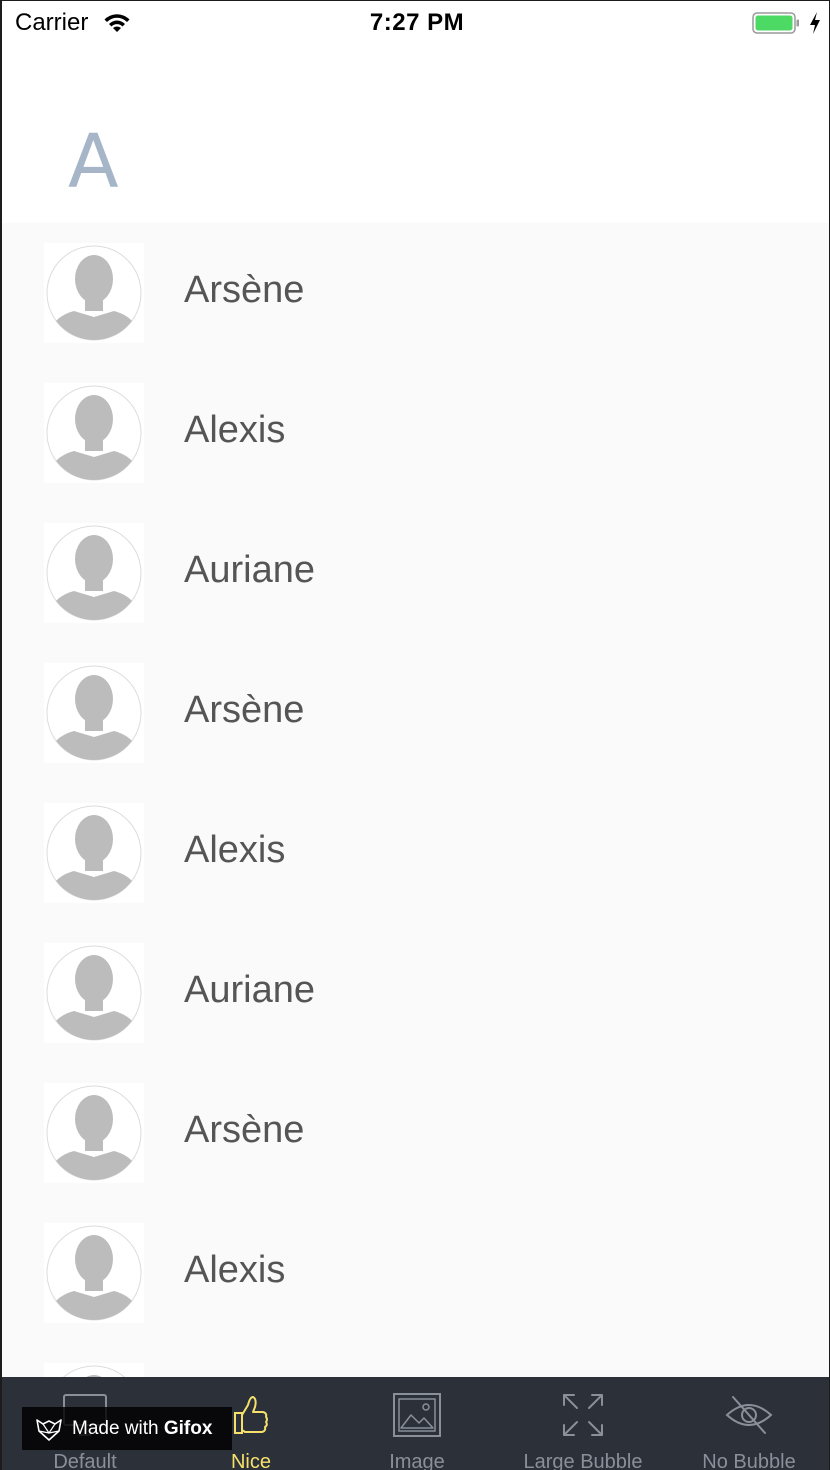 This screenshot has height=1470, width=830. I want to click on tab-label: No Bubble, so click(749, 1460).